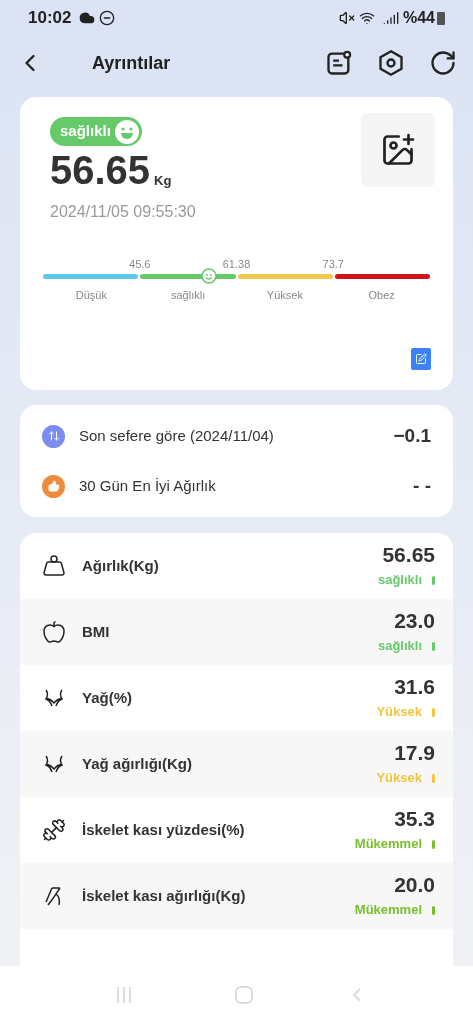 Image resolution: width=473 pixels, height=1024 pixels. What do you see at coordinates (414, 885) in the screenshot?
I see `metric-value: 20.0` at bounding box center [414, 885].